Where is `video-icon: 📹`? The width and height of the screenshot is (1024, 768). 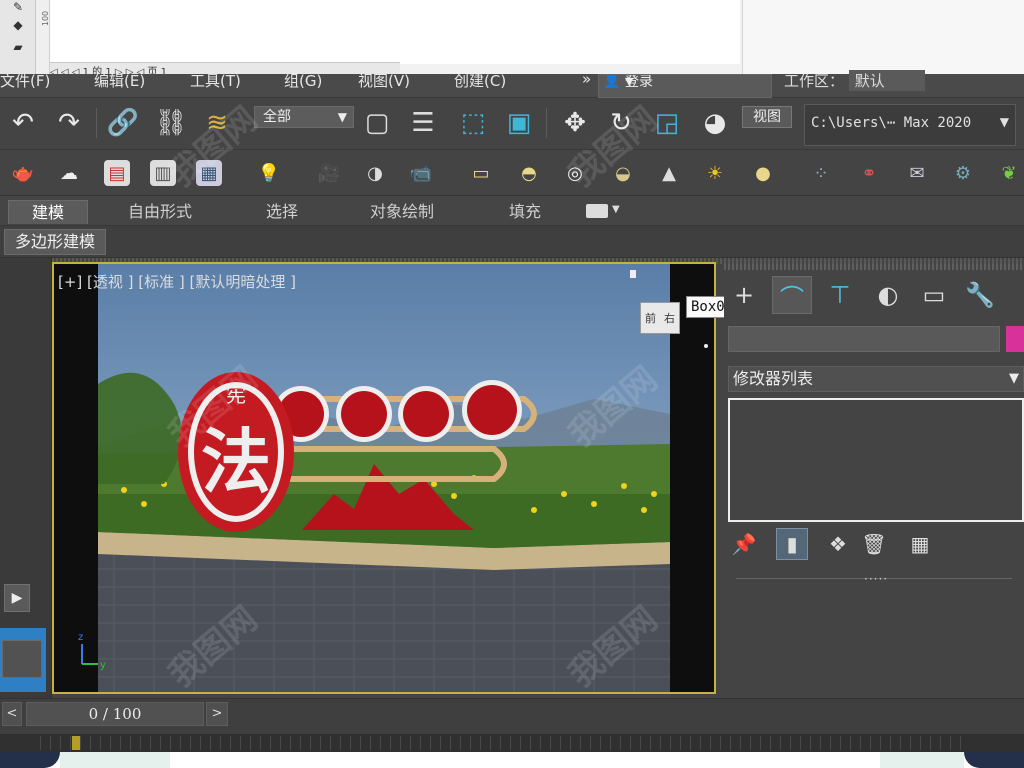 video-icon: 📹 is located at coordinates (421, 173).